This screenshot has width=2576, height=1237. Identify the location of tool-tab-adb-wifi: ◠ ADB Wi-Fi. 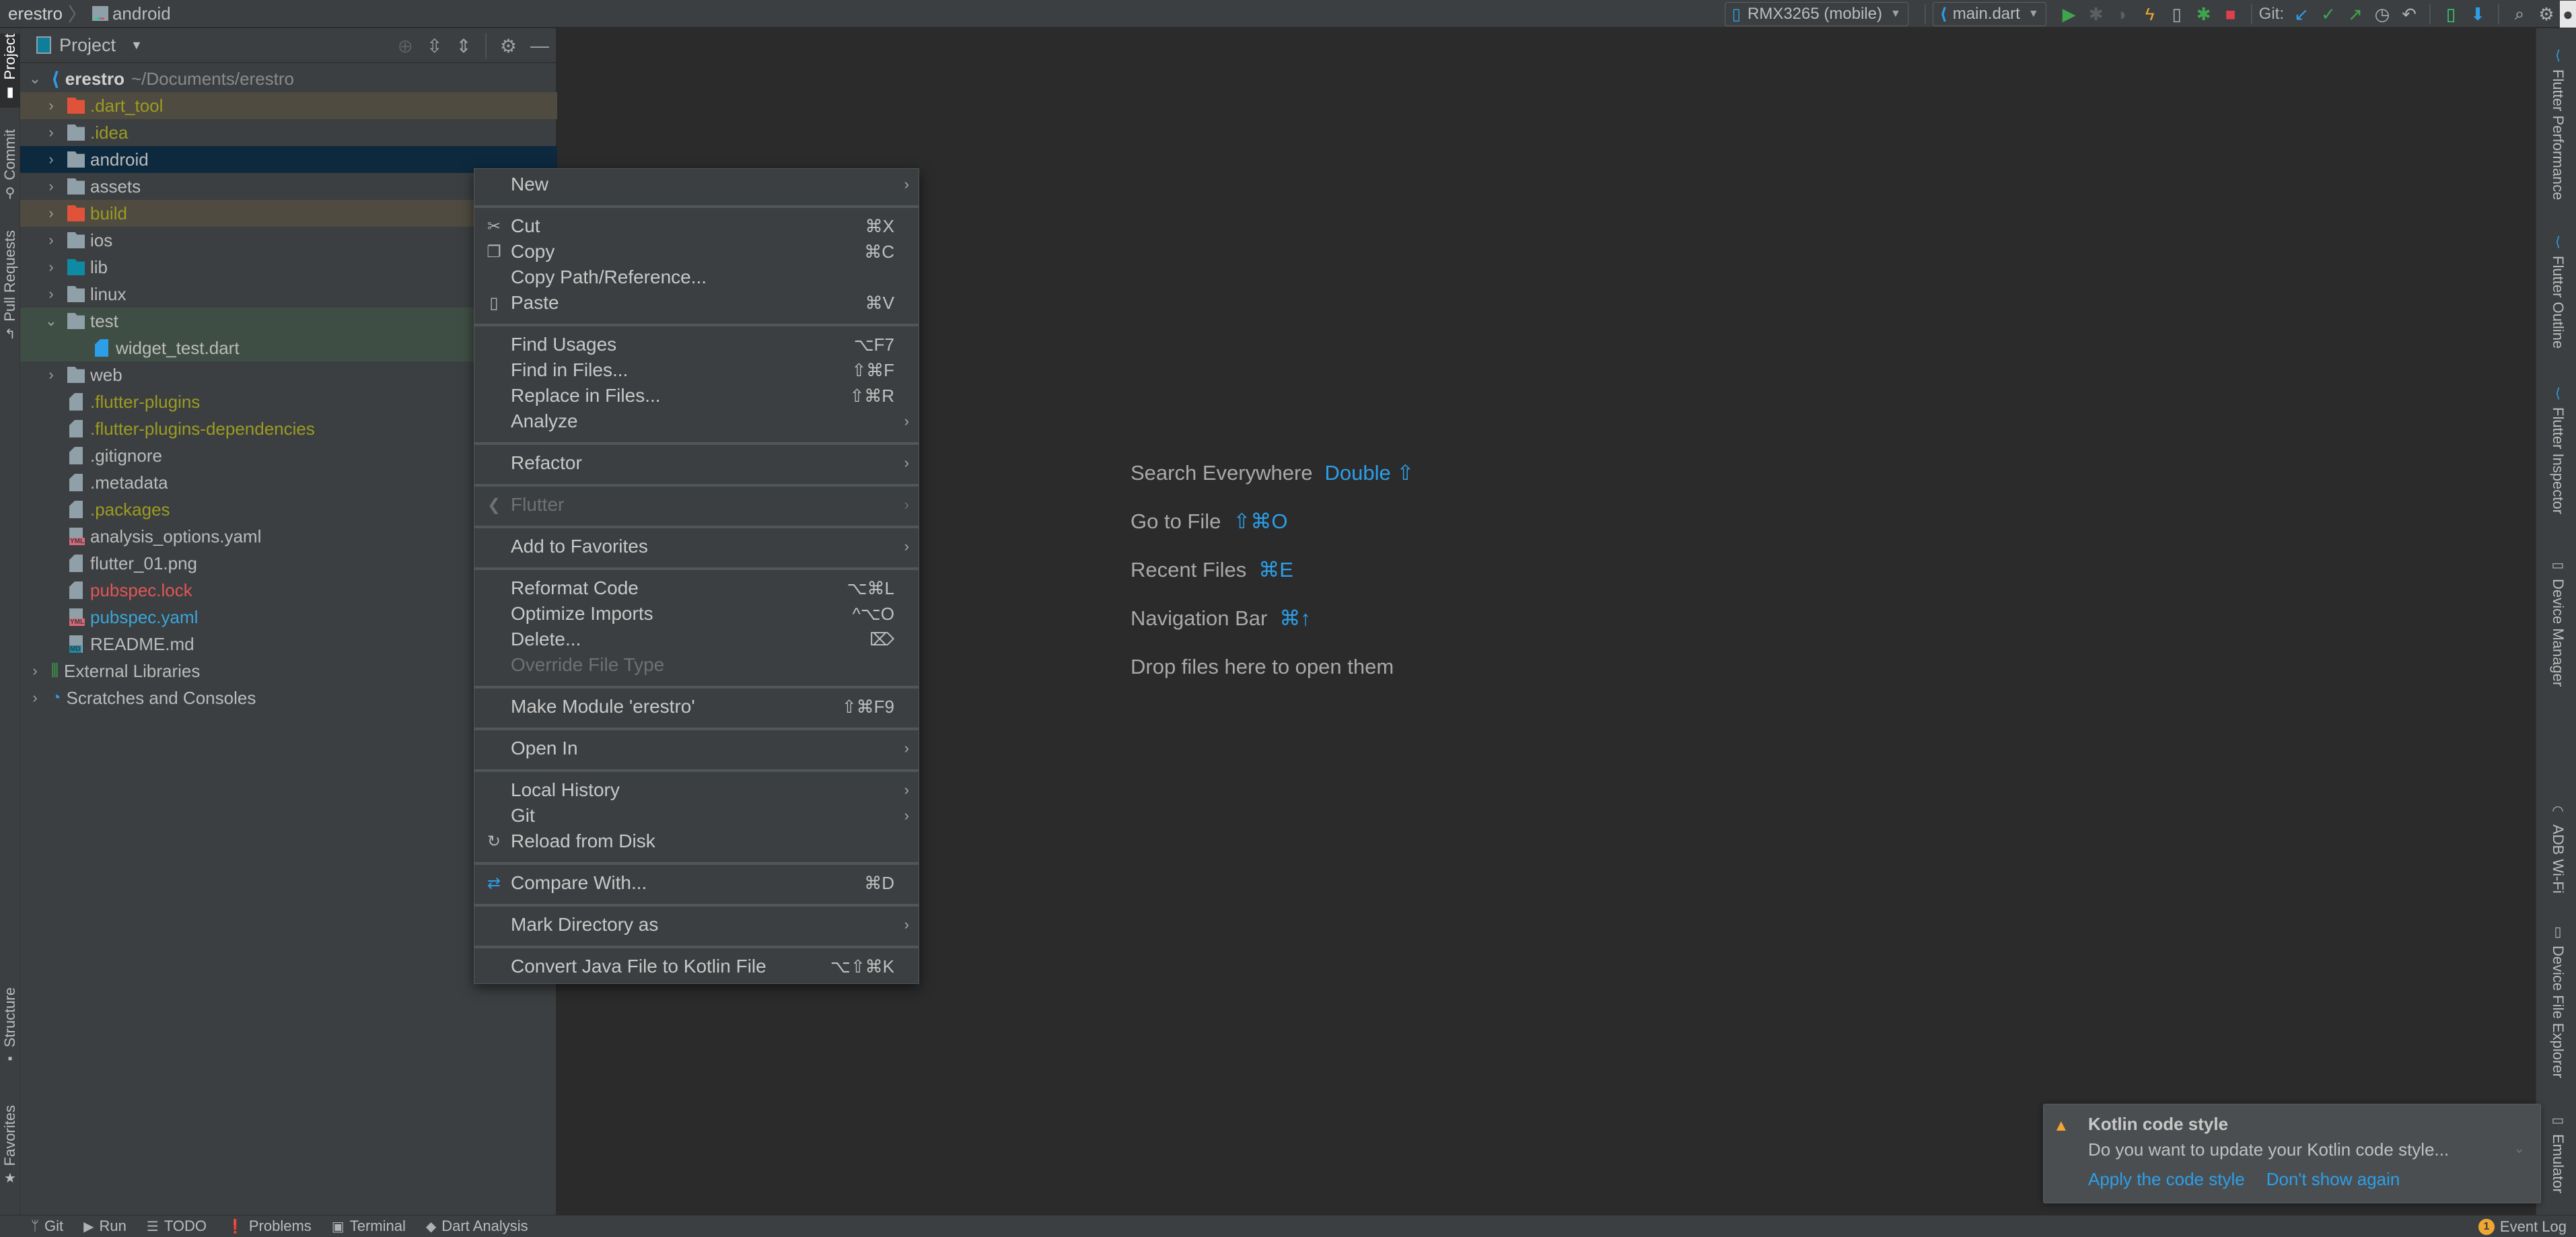
(2557, 848).